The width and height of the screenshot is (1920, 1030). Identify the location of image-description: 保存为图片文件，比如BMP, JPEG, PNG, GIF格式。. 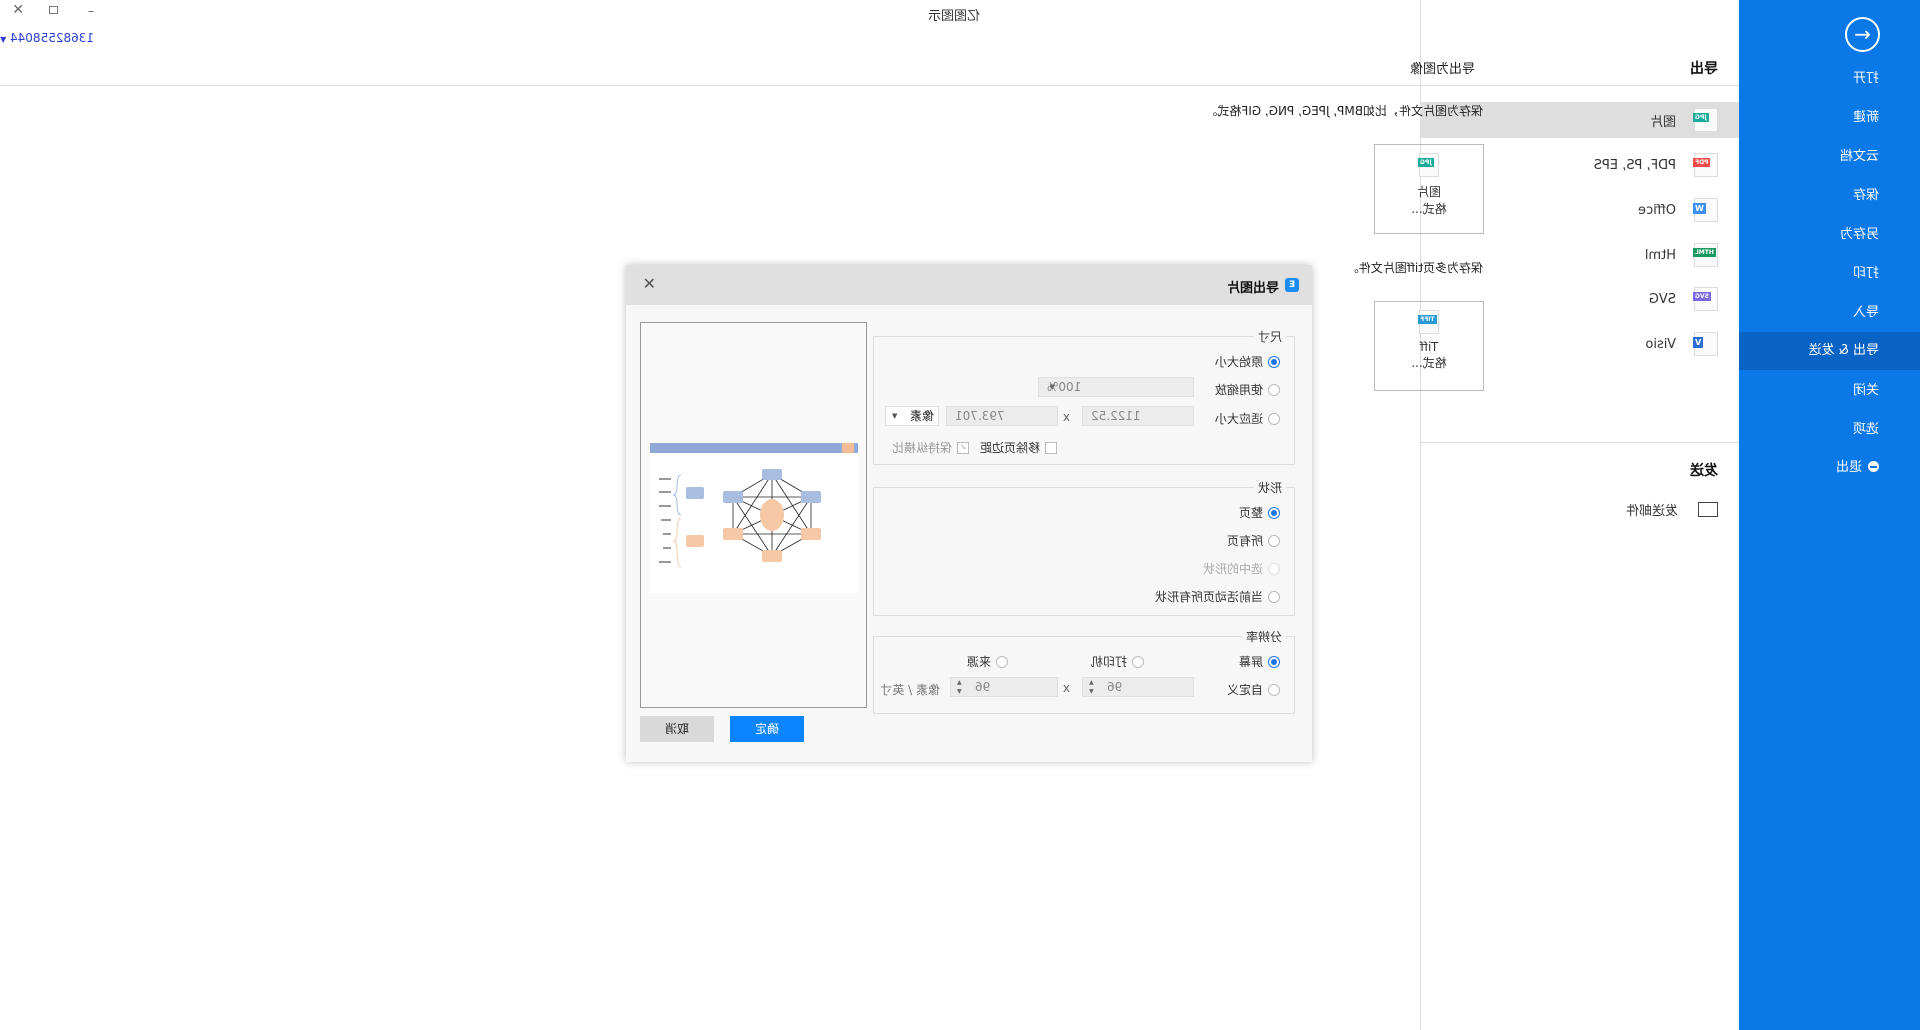
(1344, 111).